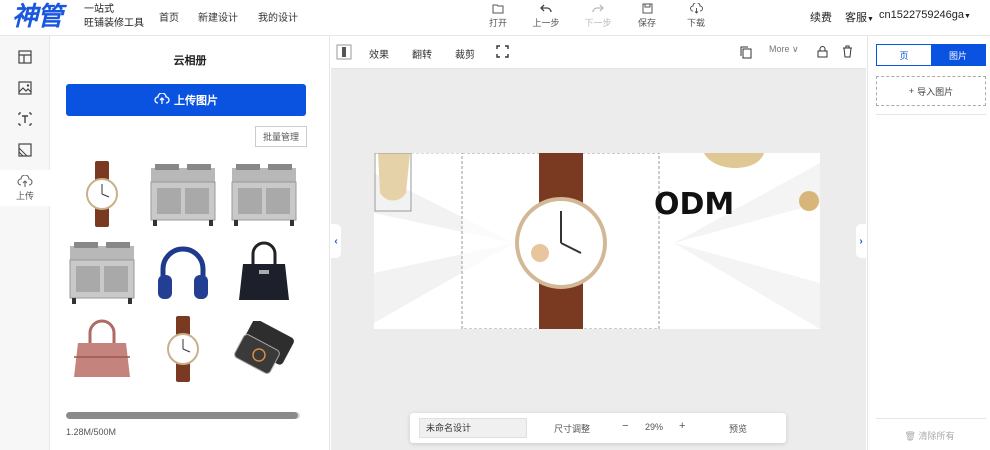 This screenshot has height=450, width=990. I want to click on sidebar-item-image, so click(25, 89).